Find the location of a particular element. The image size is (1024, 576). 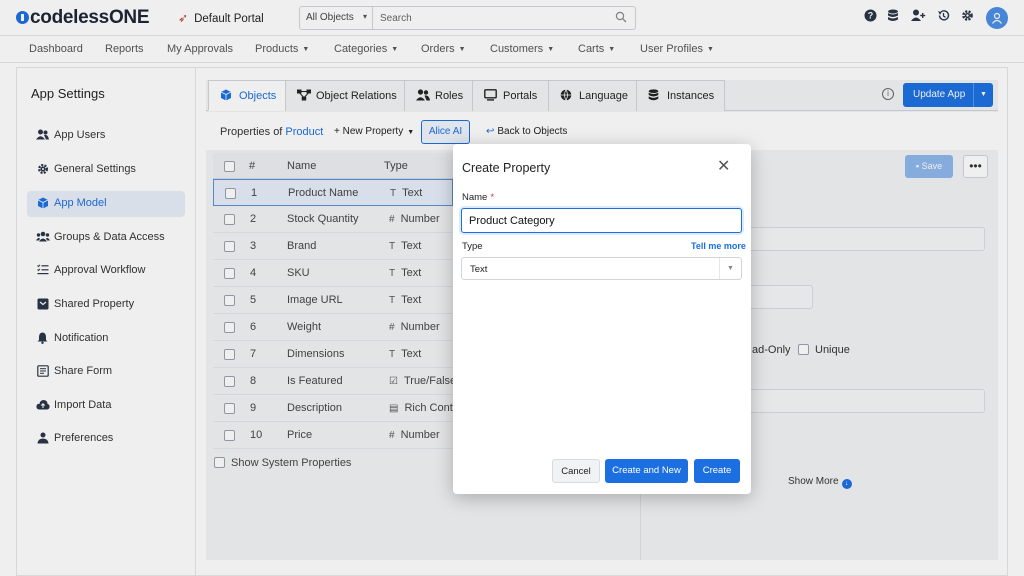

dialog-title: Create Property is located at coordinates (506, 168).